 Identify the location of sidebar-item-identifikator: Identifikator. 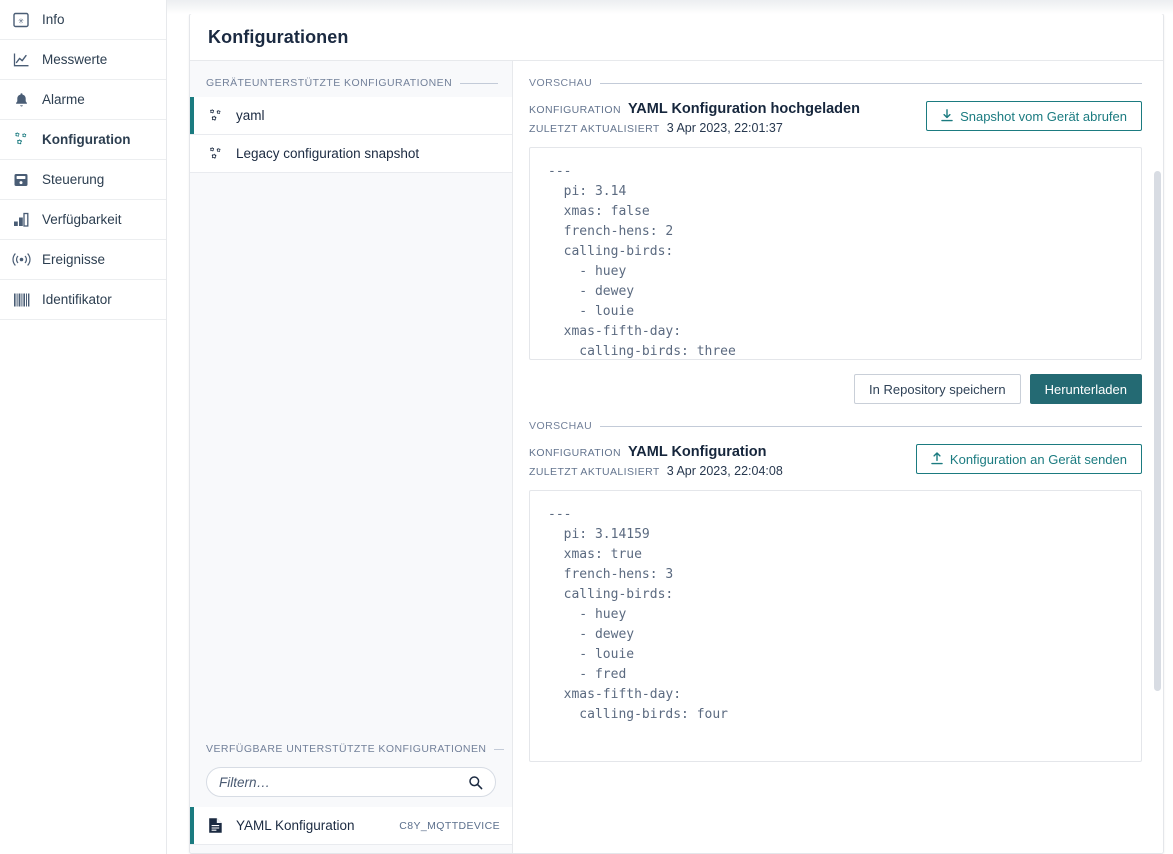
(83, 300).